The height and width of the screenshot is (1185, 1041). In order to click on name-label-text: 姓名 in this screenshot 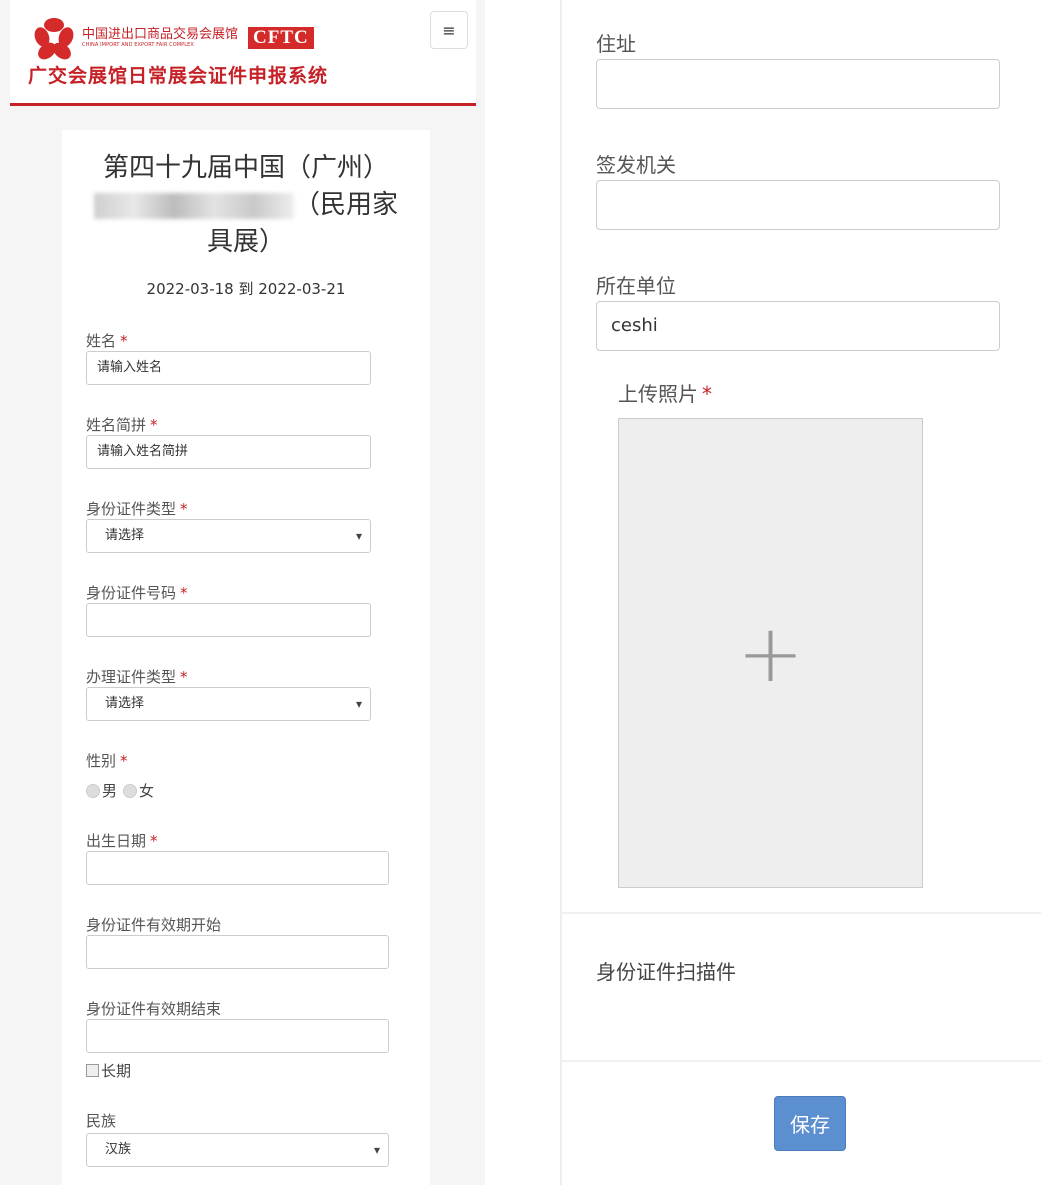, I will do `click(101, 341)`.